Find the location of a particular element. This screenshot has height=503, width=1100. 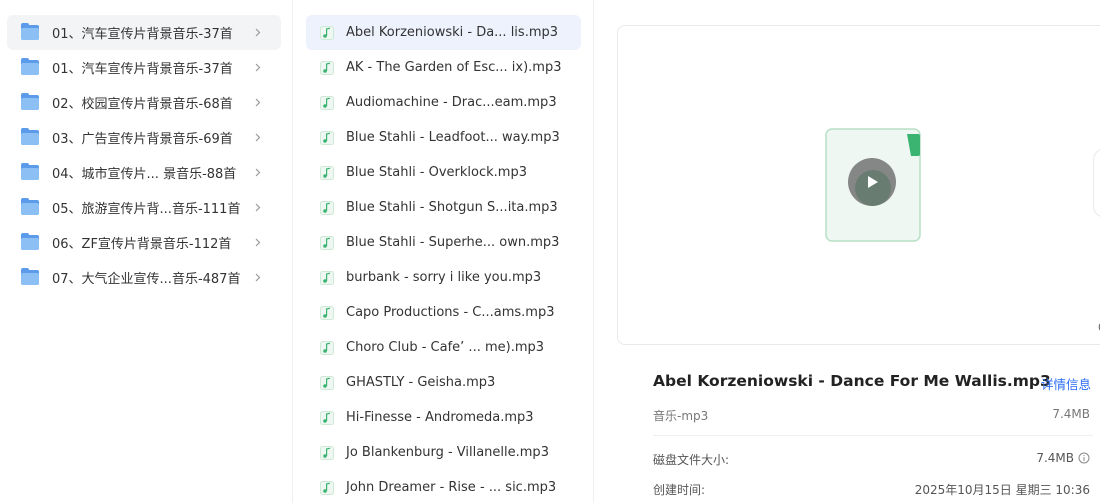

file-item: Blue Stahli - Leadfoot... way.mp3 is located at coordinates (443, 137).